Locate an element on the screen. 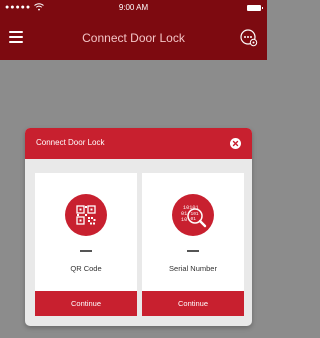 Image resolution: width=320 pixels, height=338 pixels. status-bar: ●●●●● 9:00 AM is located at coordinates (133, 8).